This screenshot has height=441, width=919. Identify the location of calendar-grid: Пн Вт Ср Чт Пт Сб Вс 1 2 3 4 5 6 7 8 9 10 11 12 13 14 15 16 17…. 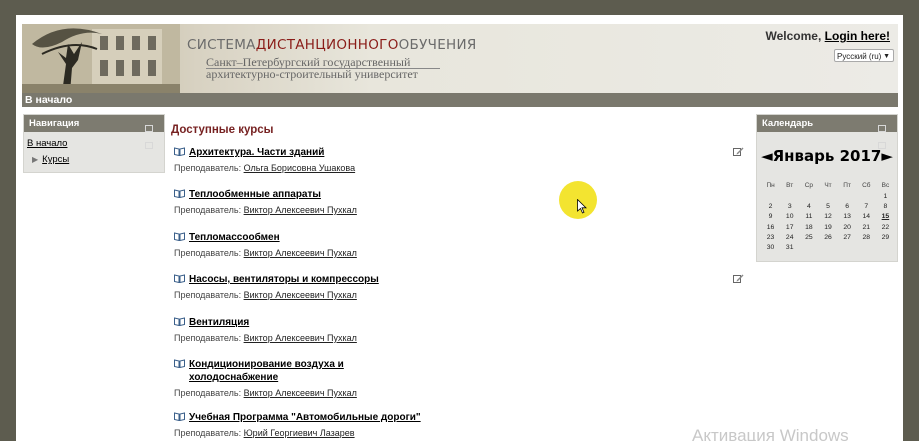
(828, 216).